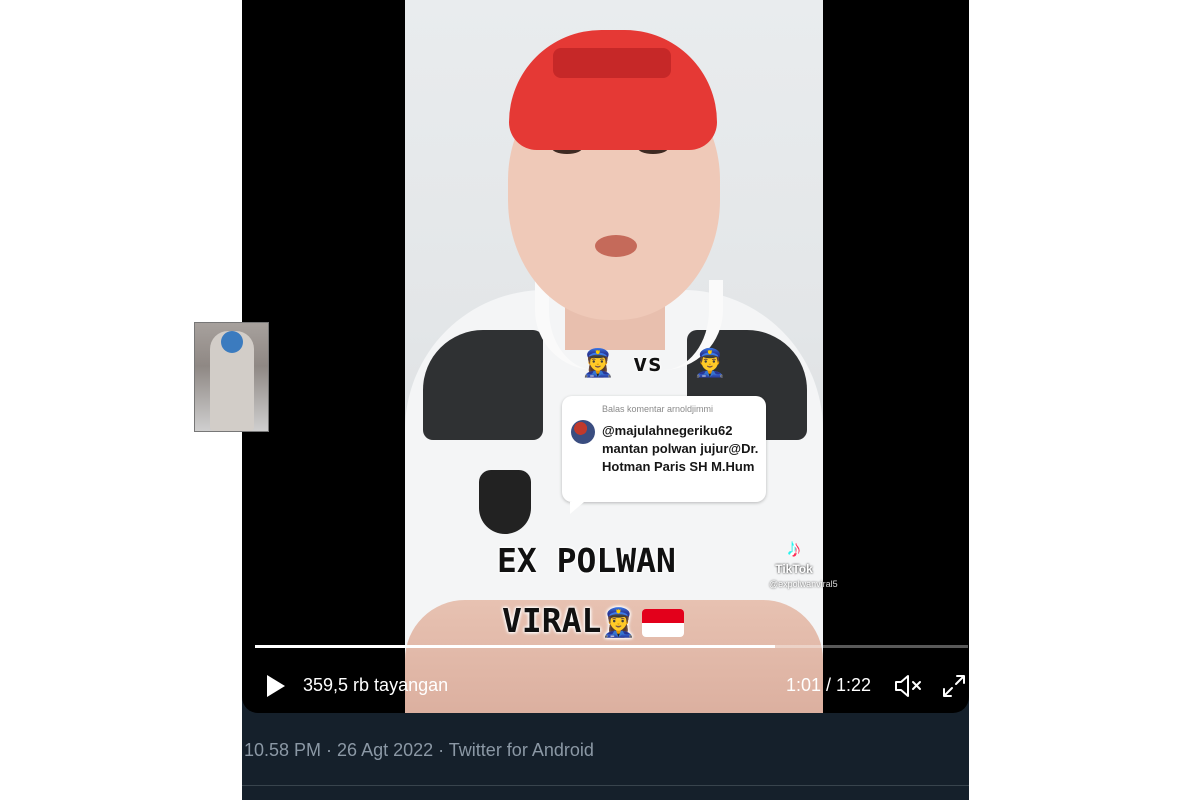 The height and width of the screenshot is (800, 1200). I want to click on progress-bar, so click(611, 646).